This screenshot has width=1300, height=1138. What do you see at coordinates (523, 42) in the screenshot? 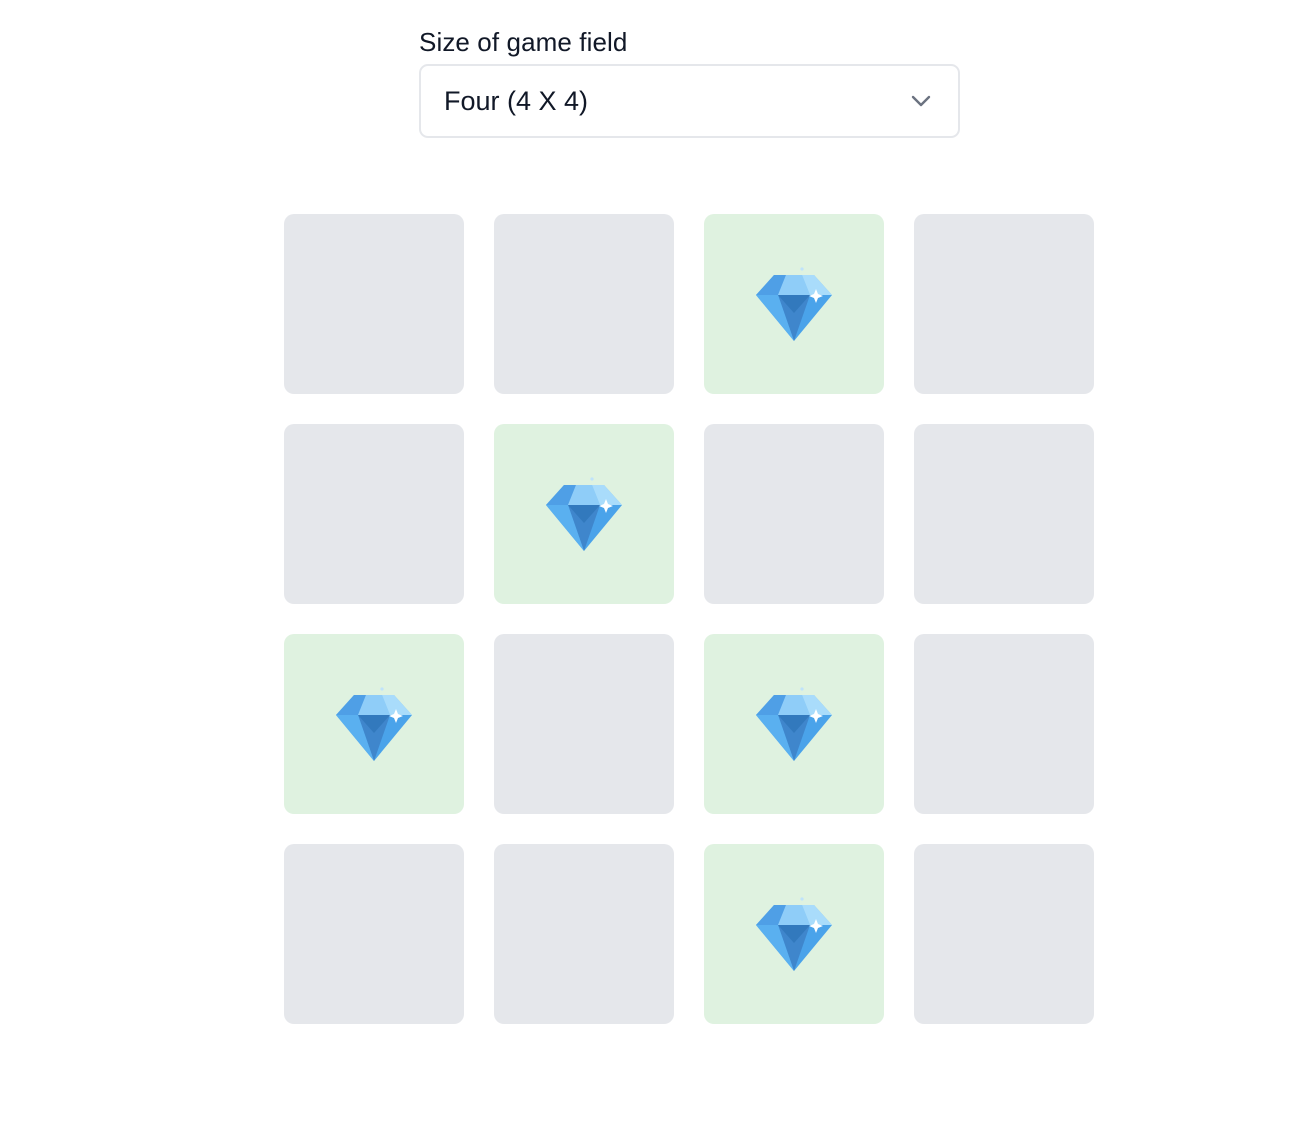
I see `field-size-label: Size of game field` at bounding box center [523, 42].